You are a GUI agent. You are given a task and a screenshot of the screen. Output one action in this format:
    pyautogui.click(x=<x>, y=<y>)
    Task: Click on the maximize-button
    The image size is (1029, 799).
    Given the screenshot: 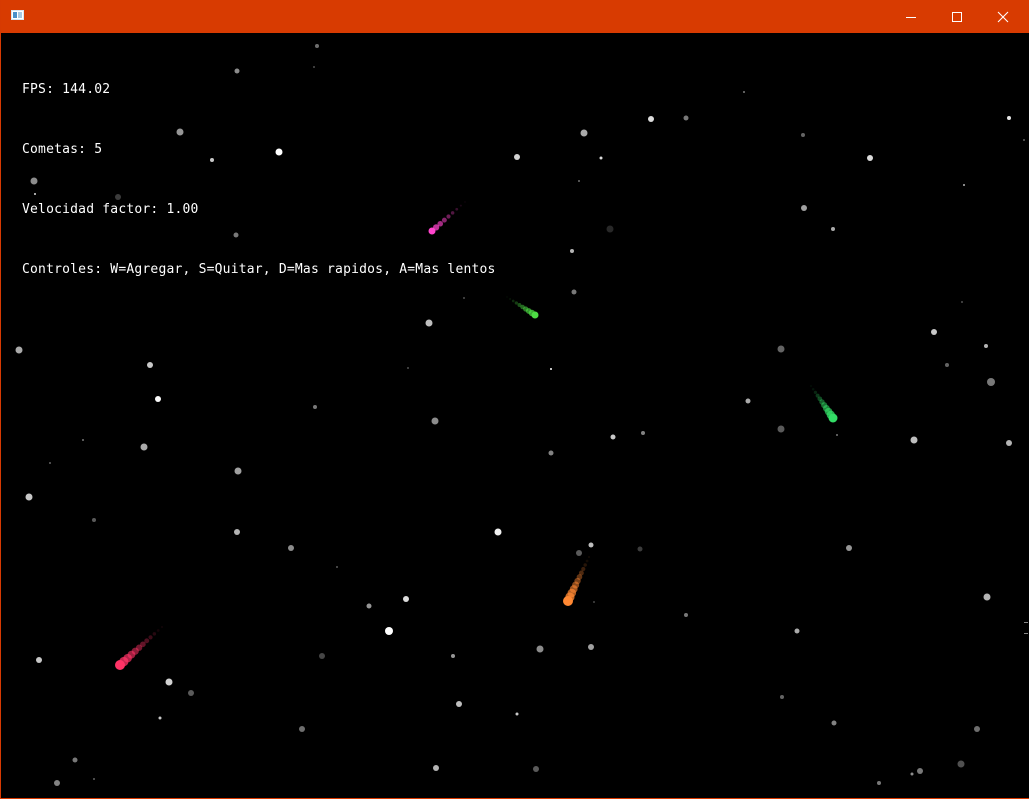 What is the action you would take?
    pyautogui.click(x=957, y=16)
    